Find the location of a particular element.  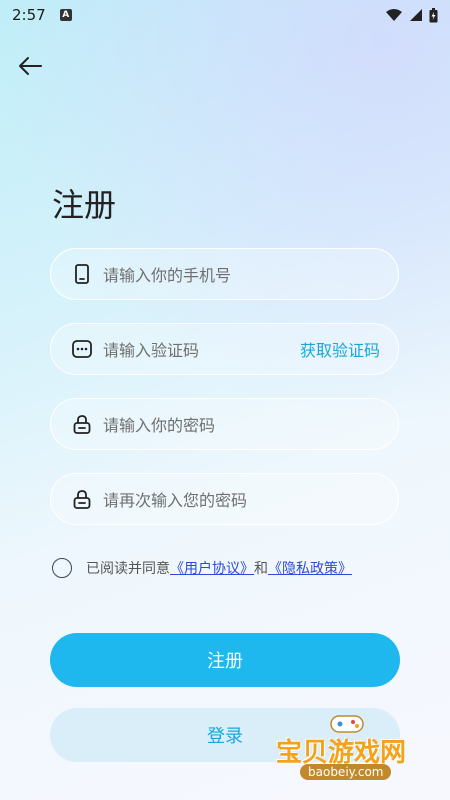

page-title: 注册 is located at coordinates (84, 205).